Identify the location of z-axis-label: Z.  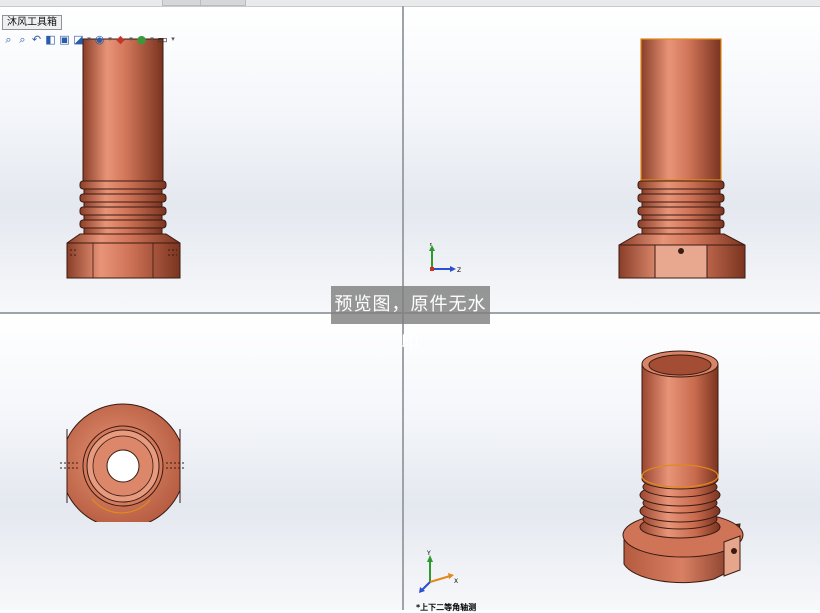
(459, 270).